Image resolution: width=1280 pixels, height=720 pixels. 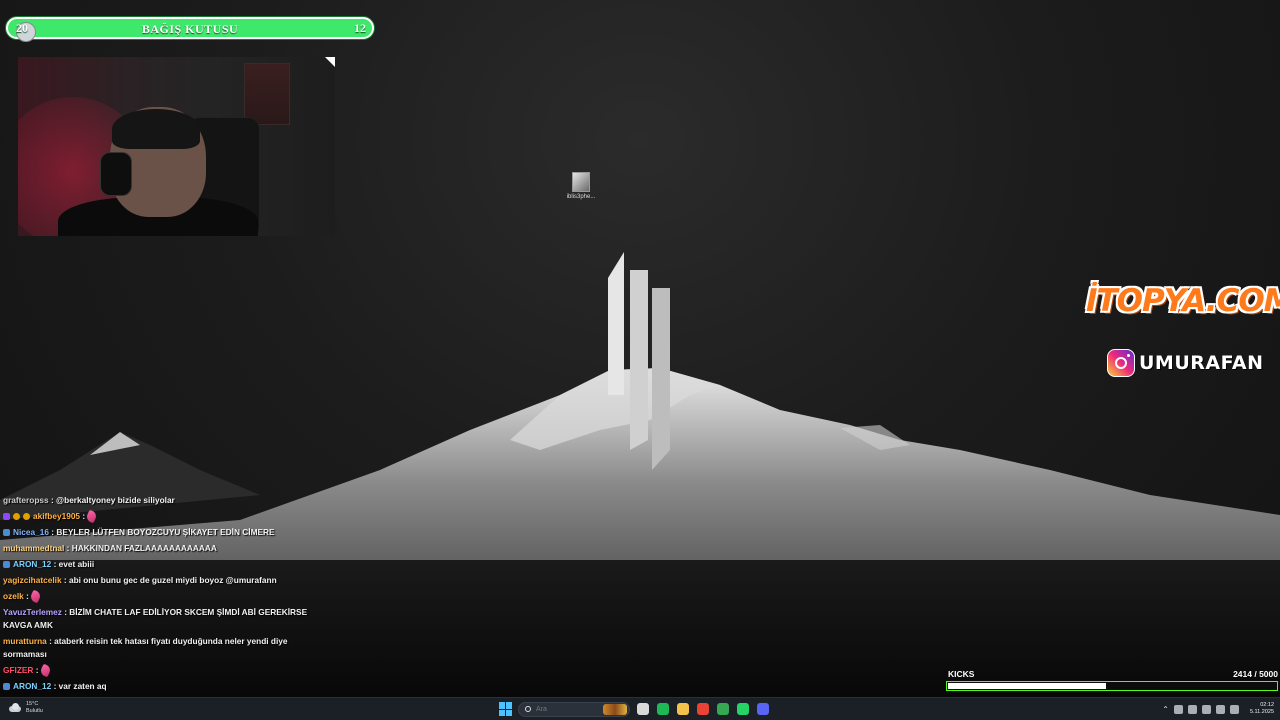 I want to click on streamer-hair, so click(x=156, y=129).